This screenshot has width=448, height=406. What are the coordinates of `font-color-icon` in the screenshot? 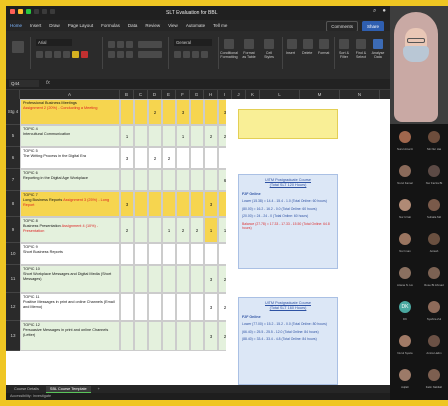 It's located at (84, 54).